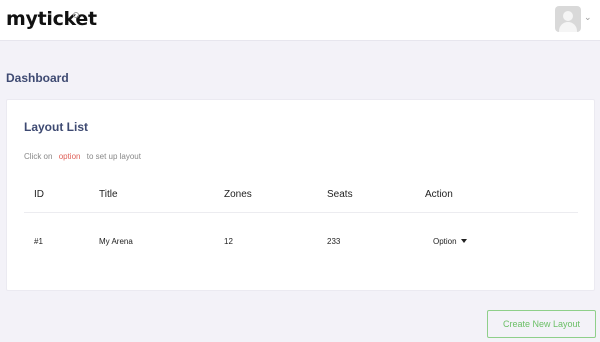  I want to click on hint-suffix: to set up layout, so click(113, 156).